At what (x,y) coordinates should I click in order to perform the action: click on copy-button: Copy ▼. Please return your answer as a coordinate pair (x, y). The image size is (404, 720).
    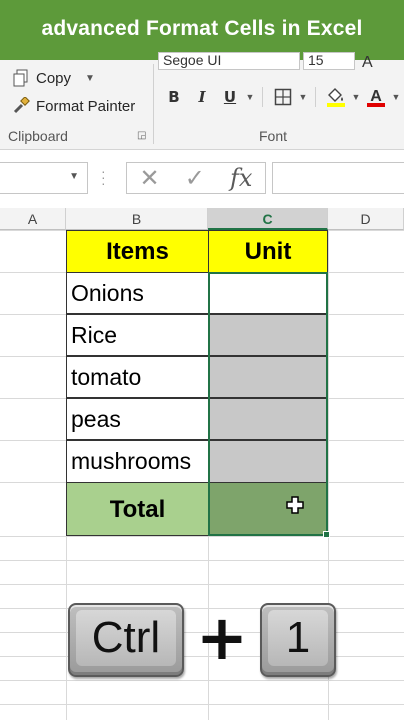
    Looking at the image, I should click on (53, 78).